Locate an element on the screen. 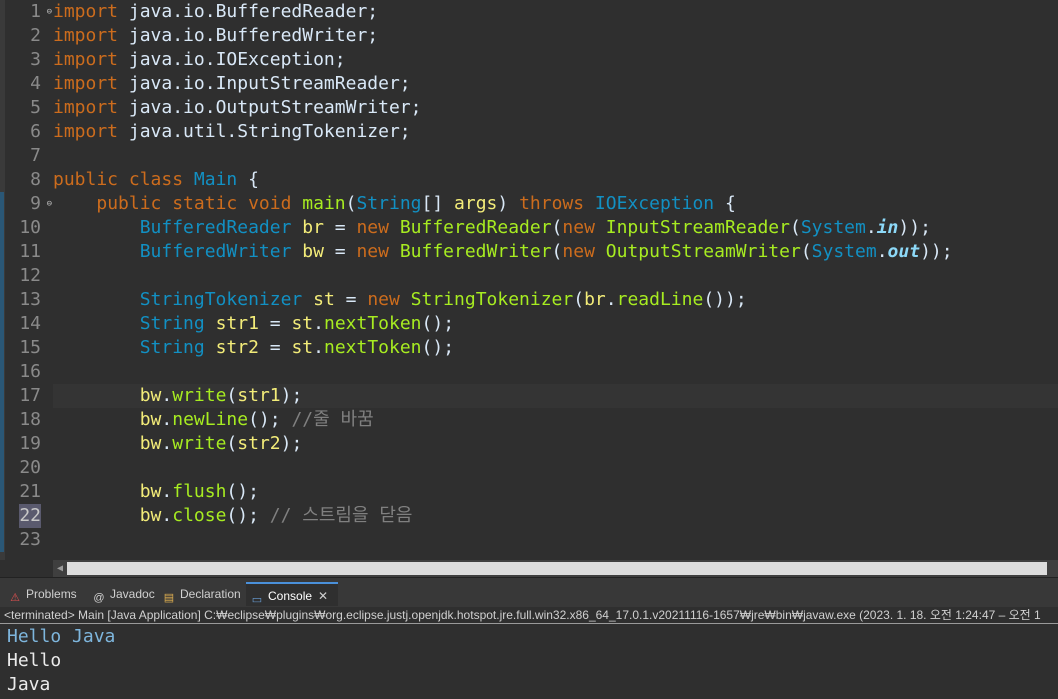  code-line: import java.io.IOException; is located at coordinates (555, 60).